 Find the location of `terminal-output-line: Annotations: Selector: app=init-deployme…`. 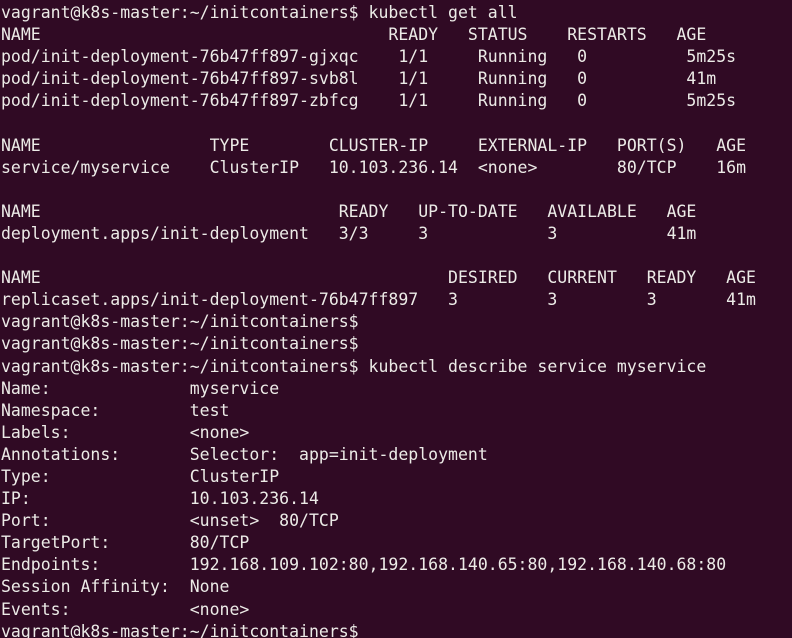

terminal-output-line: Annotations: Selector: app=init-deployme… is located at coordinates (244, 454).